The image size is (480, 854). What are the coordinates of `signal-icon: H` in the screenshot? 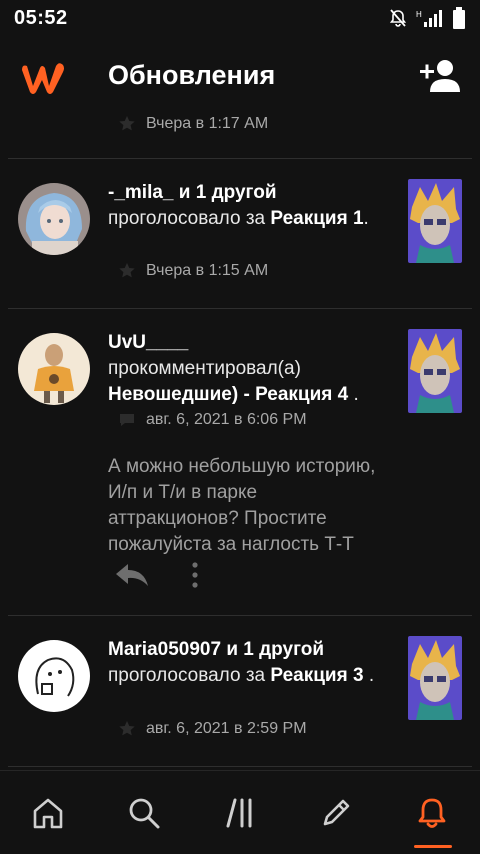 It's located at (429, 18).